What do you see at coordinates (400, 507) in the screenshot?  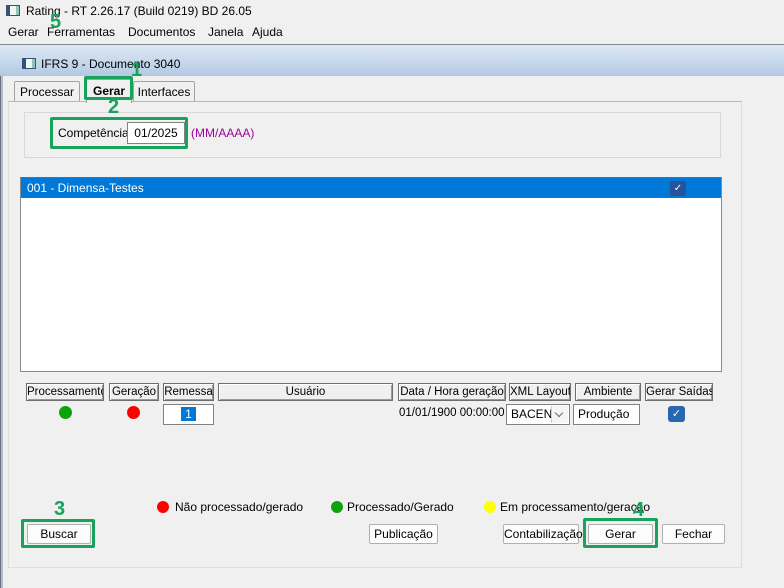 I see `legend-processado: Processado/Gerado` at bounding box center [400, 507].